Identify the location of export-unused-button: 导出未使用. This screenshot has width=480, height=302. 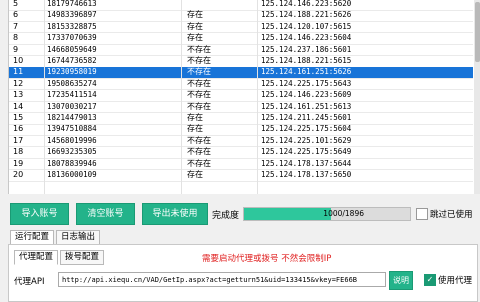
(175, 214).